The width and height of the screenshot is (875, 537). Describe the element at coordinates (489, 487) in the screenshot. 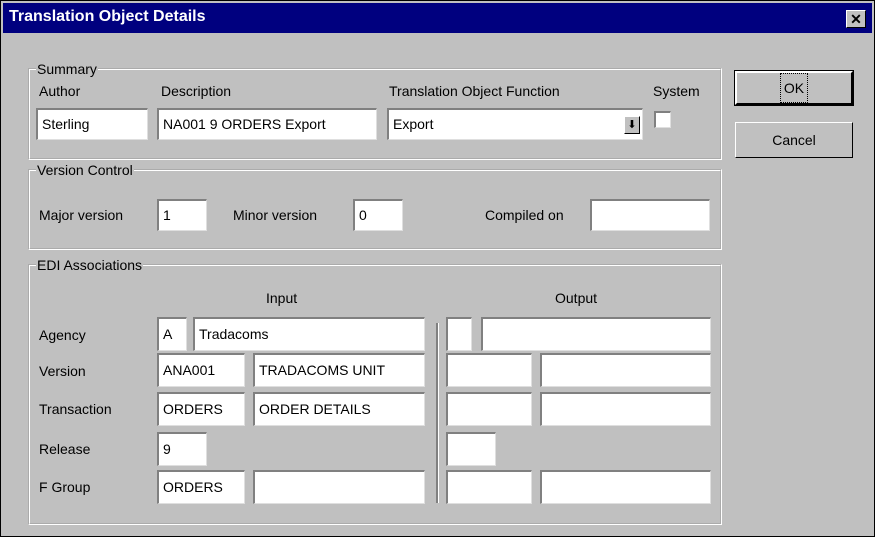

I see `output-f-group-code-field` at that location.